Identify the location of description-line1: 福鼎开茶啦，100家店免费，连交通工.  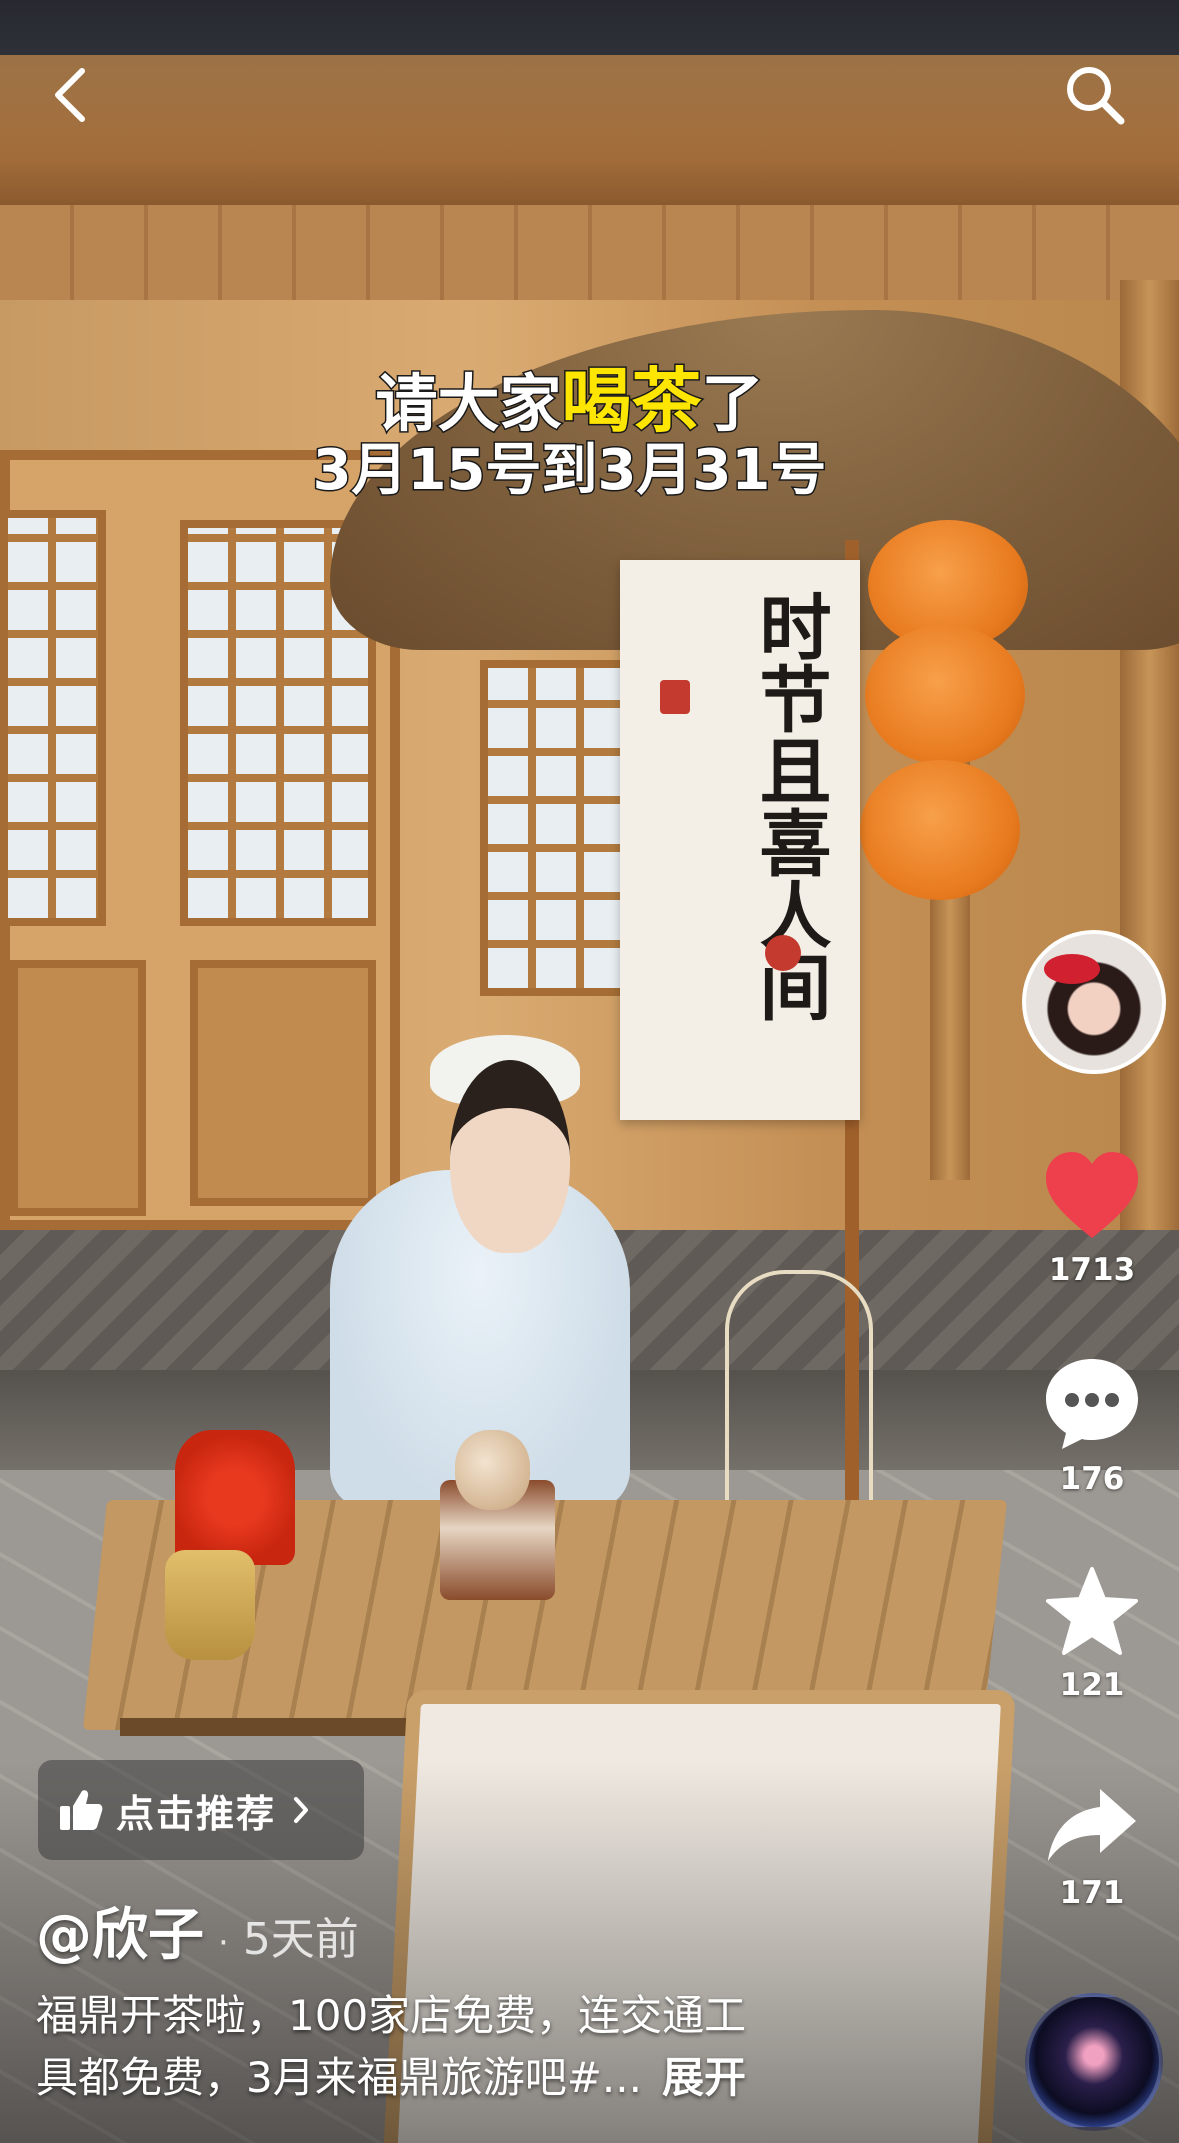
(391, 2015).